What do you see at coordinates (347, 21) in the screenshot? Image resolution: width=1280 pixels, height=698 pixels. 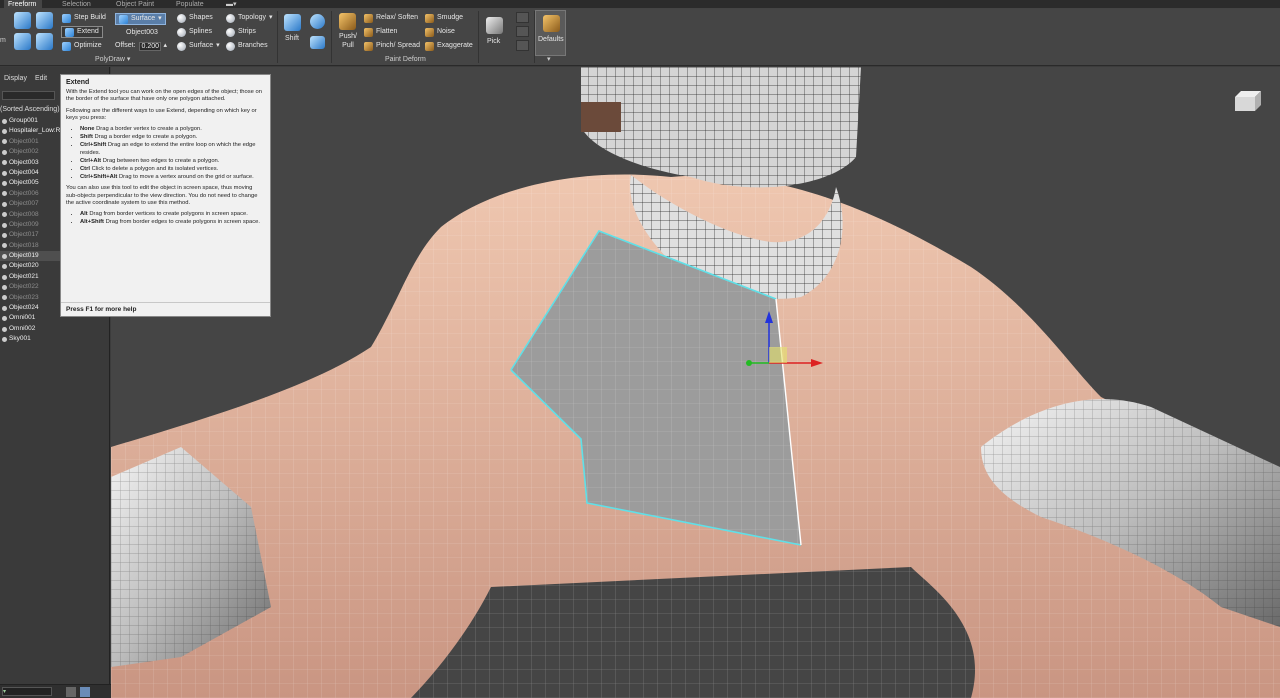 I see `push-pull-icon` at bounding box center [347, 21].